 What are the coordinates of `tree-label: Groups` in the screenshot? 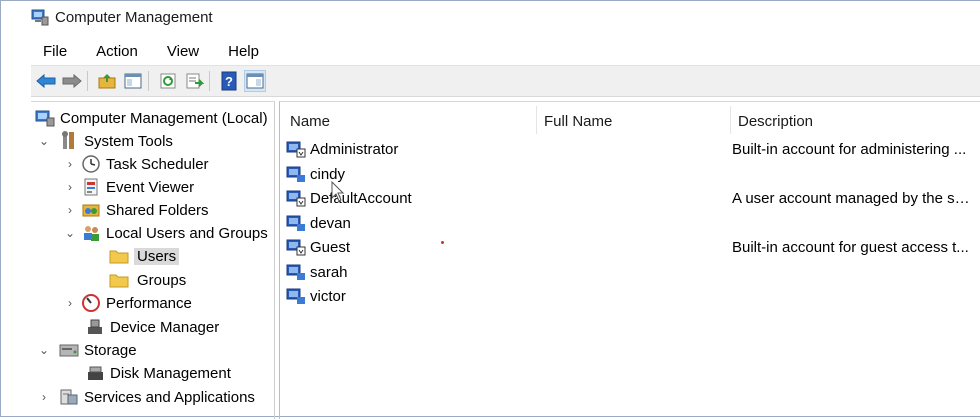 It's located at (162, 280).